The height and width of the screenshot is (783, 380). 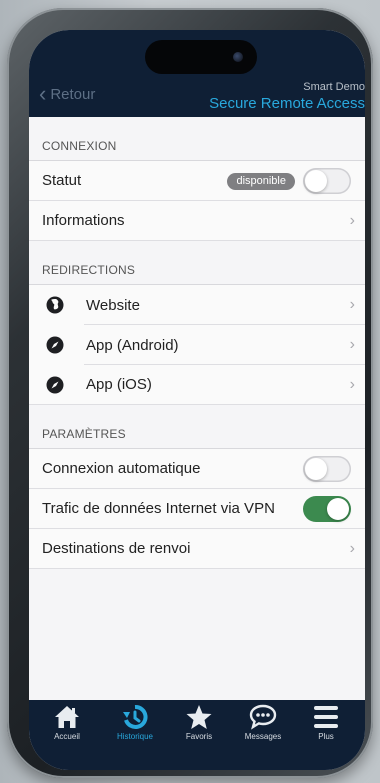 What do you see at coordinates (55, 305) in the screenshot?
I see `globe-icon` at bounding box center [55, 305].